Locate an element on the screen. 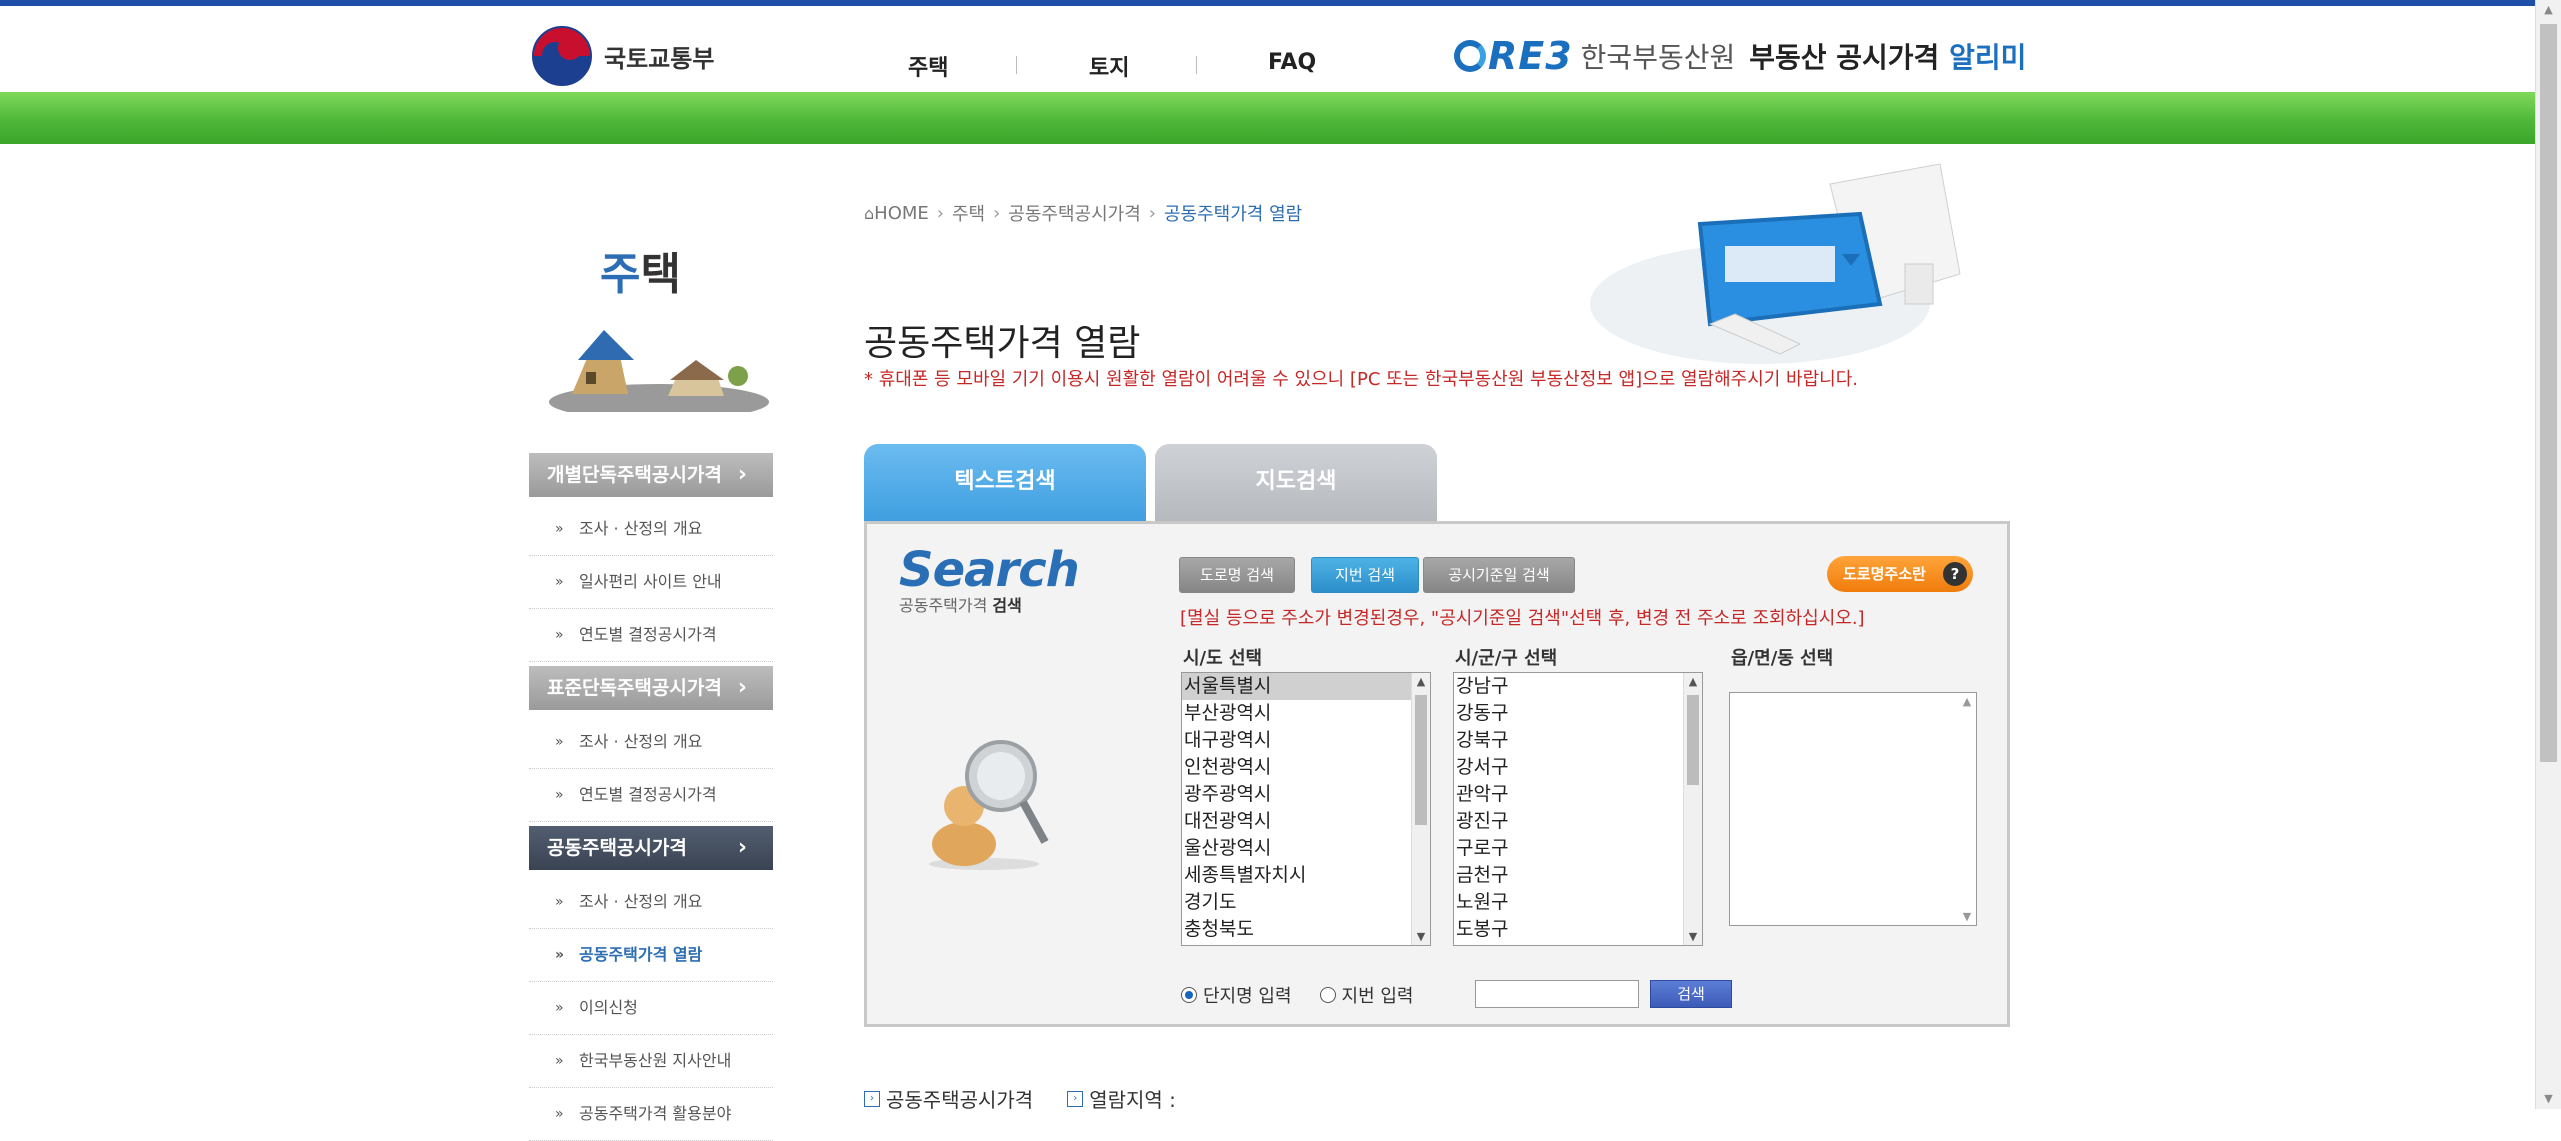 Image resolution: width=2561 pixels, height=1141 pixels. page-scroll-thumb is located at coordinates (2548, 393).